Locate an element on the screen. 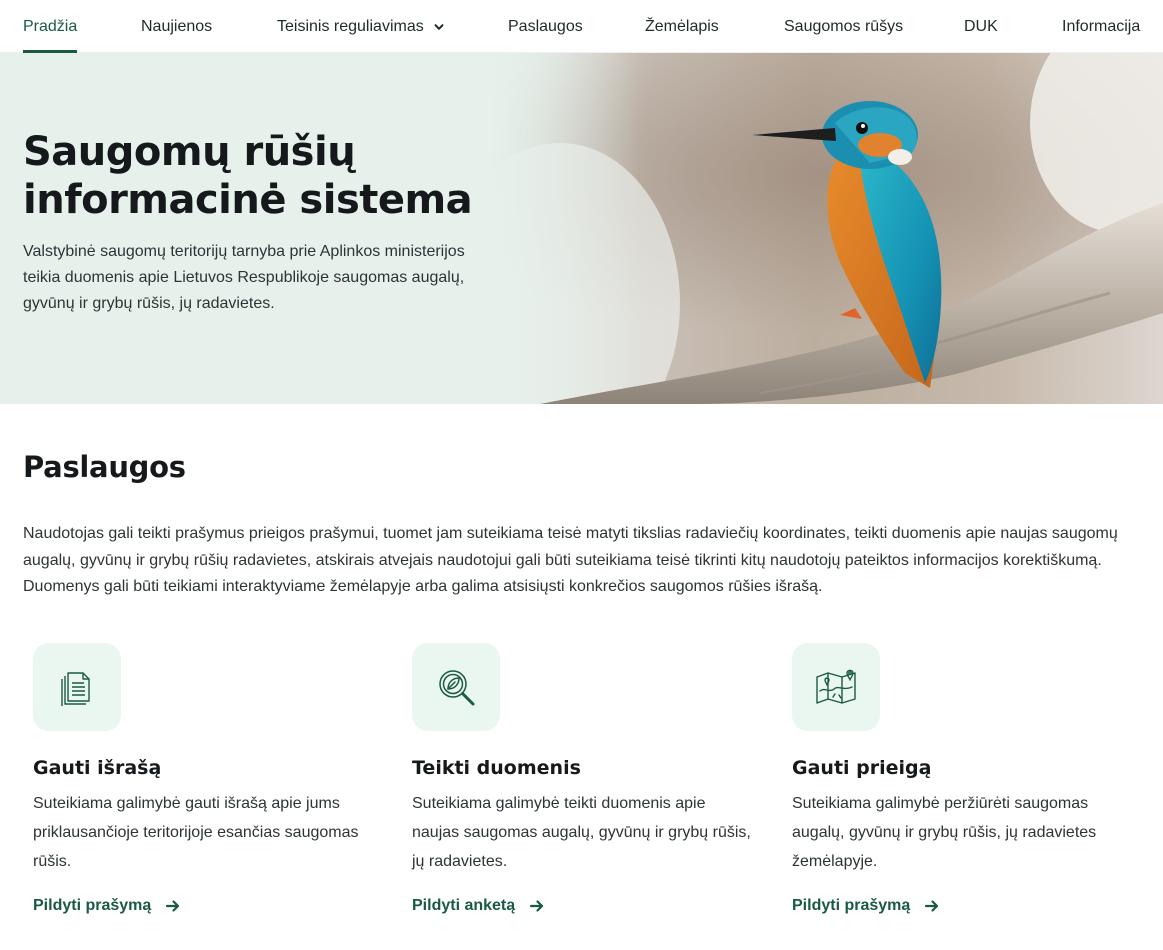  nav-label: Žemėlapis is located at coordinates (682, 26).